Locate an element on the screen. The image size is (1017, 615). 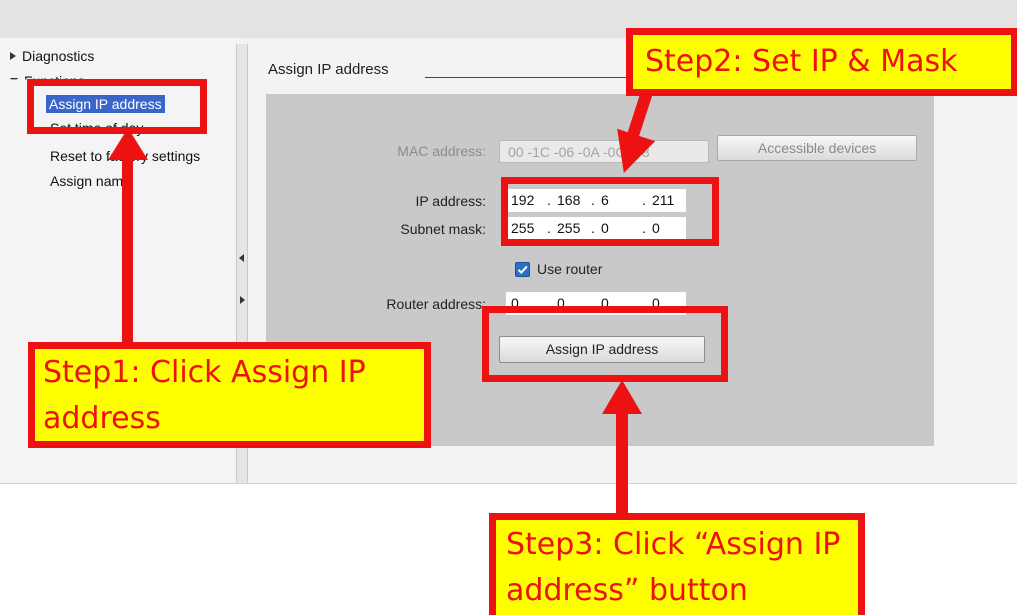
step1-arrow-shaft is located at coordinates (127, 251).